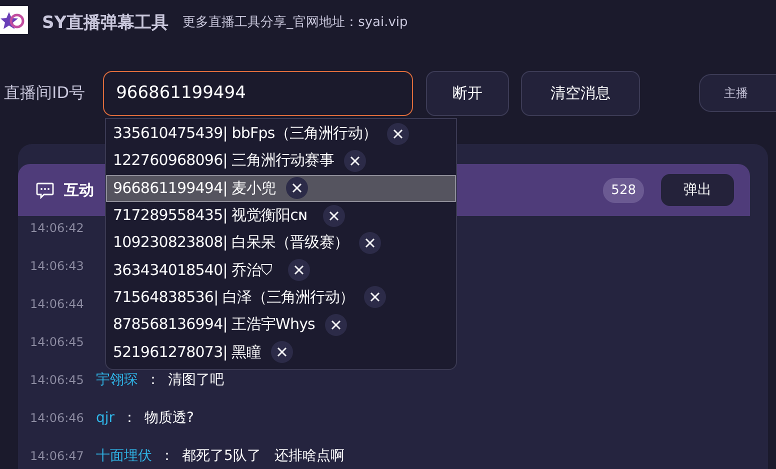 Image resolution: width=776 pixels, height=469 pixels. Describe the element at coordinates (467, 93) in the screenshot. I see `disconnect-button: 断开` at that location.